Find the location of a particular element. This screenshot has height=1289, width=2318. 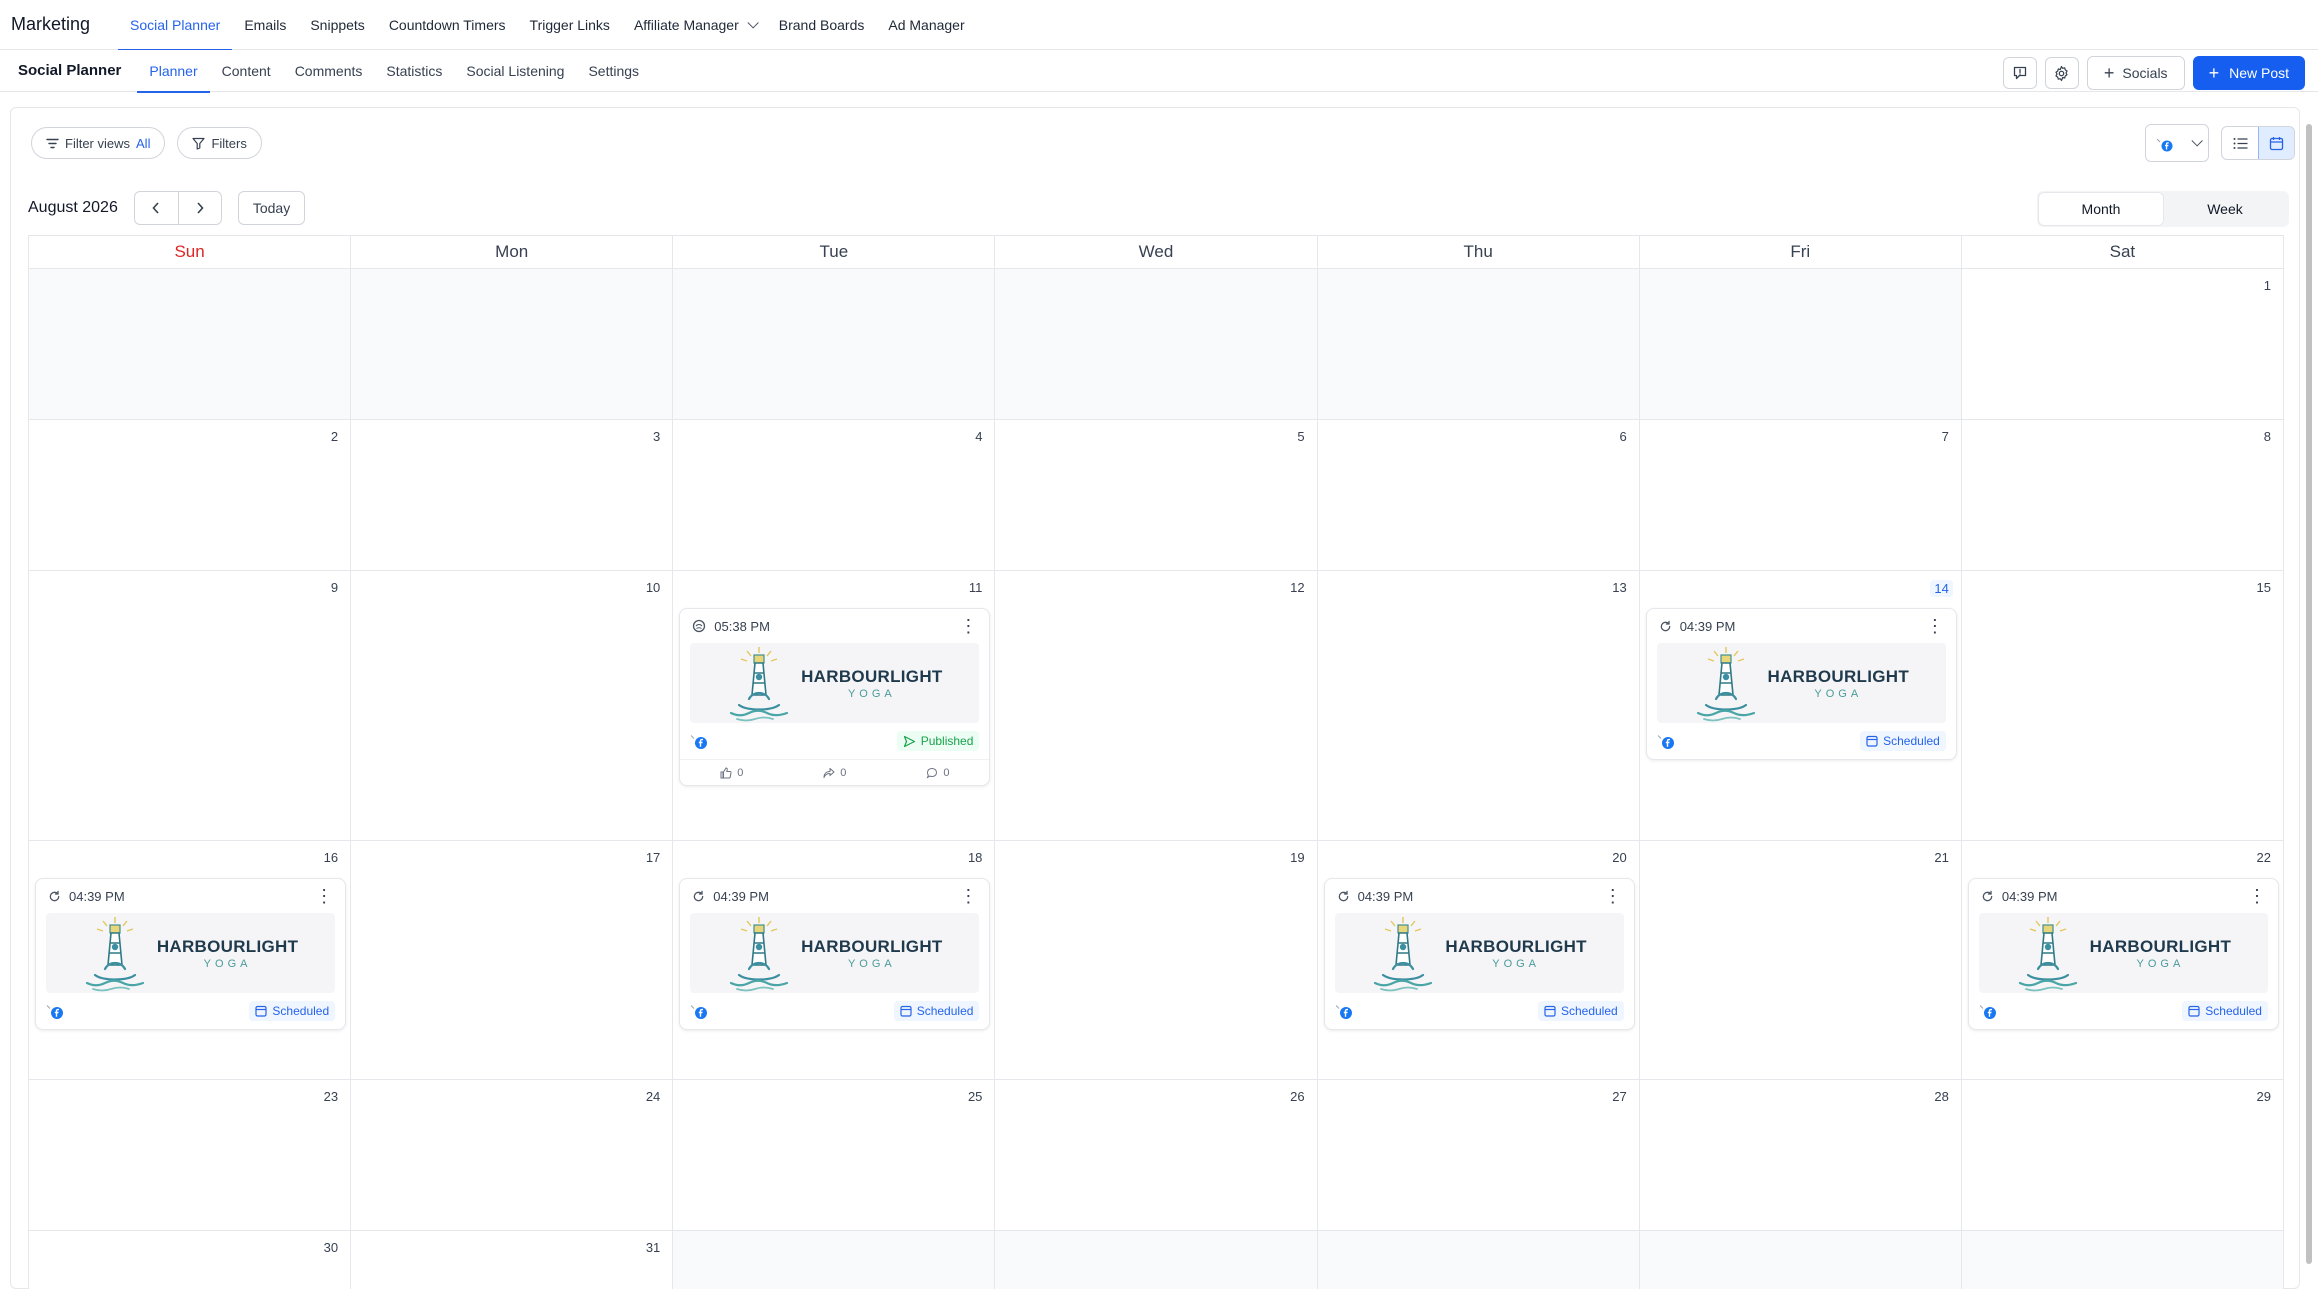

calendar-day-cell: 6 is located at coordinates (1478, 495).